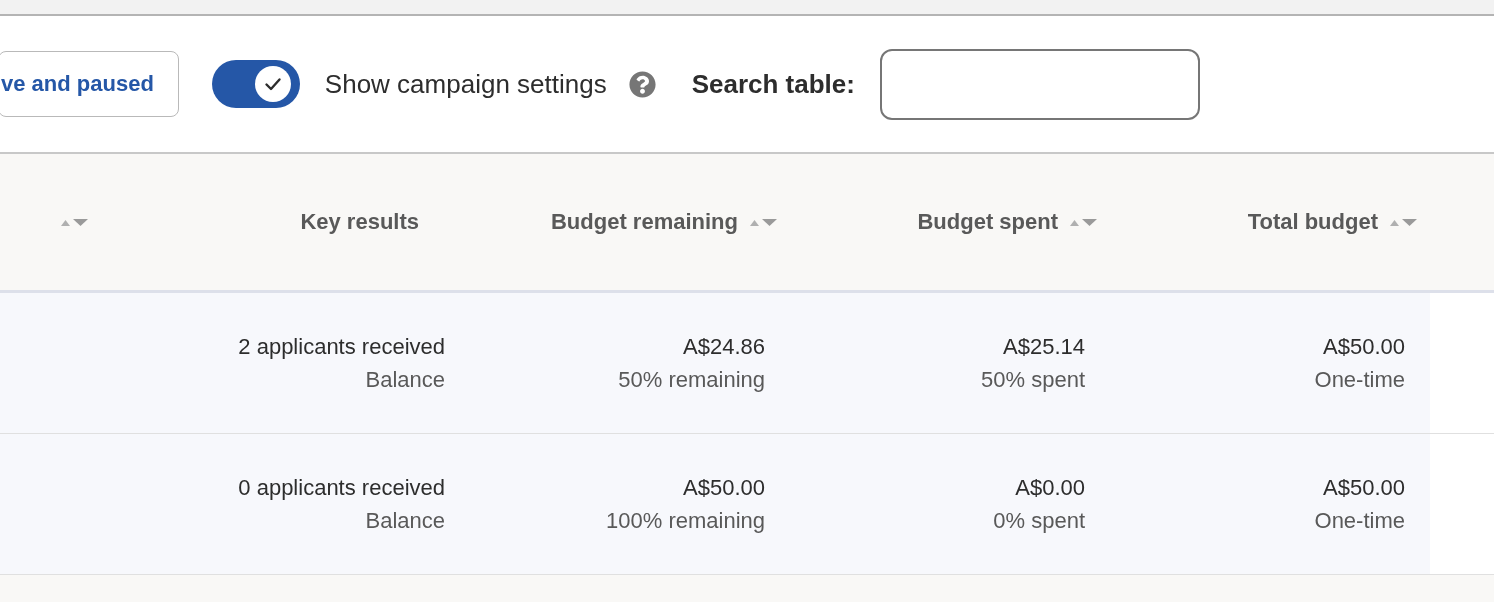  Describe the element at coordinates (1312, 222) in the screenshot. I see `column-header: Total budget` at that location.